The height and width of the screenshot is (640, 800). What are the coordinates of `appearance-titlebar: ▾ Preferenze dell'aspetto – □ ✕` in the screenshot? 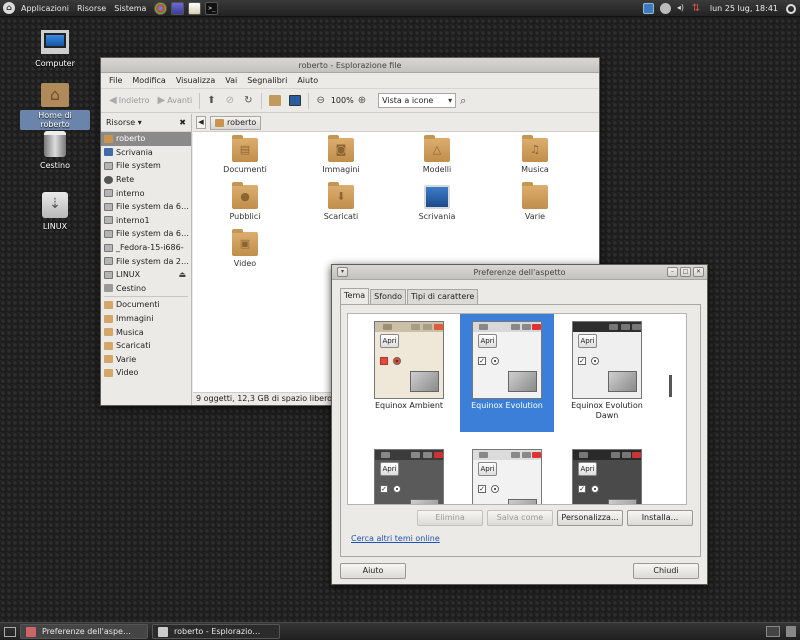 It's located at (519, 272).